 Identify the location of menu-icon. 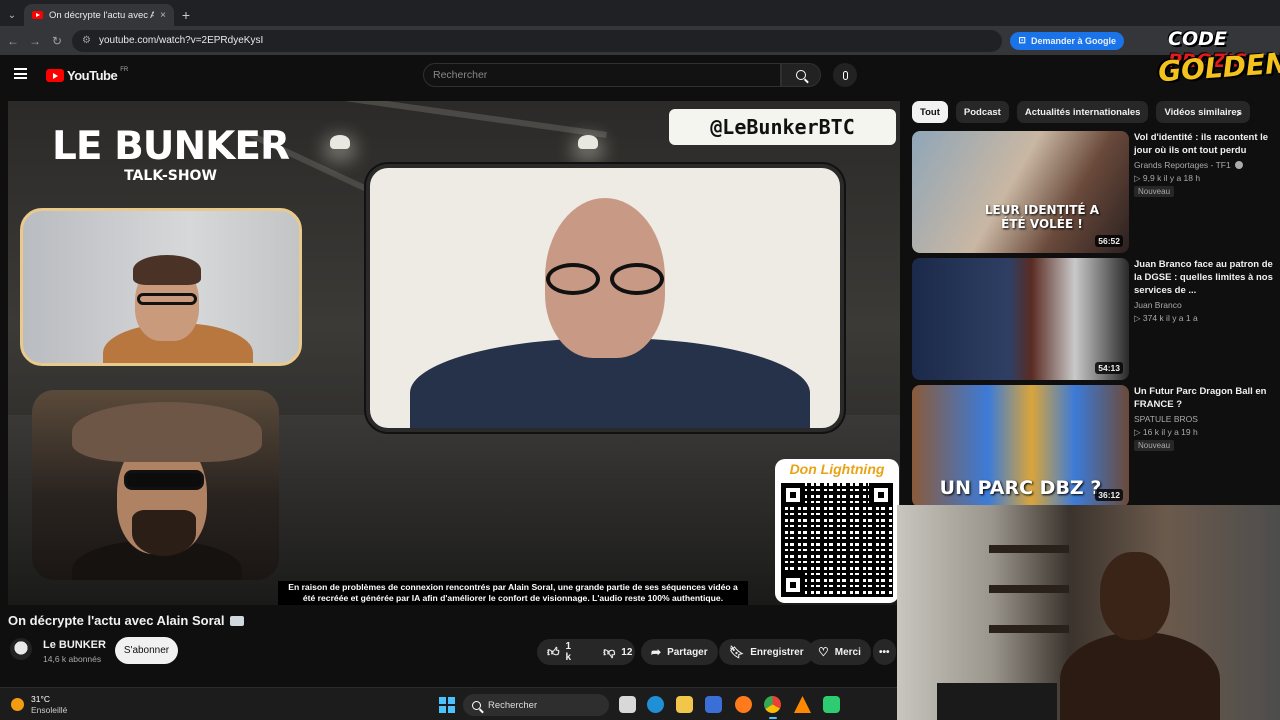
(20, 73).